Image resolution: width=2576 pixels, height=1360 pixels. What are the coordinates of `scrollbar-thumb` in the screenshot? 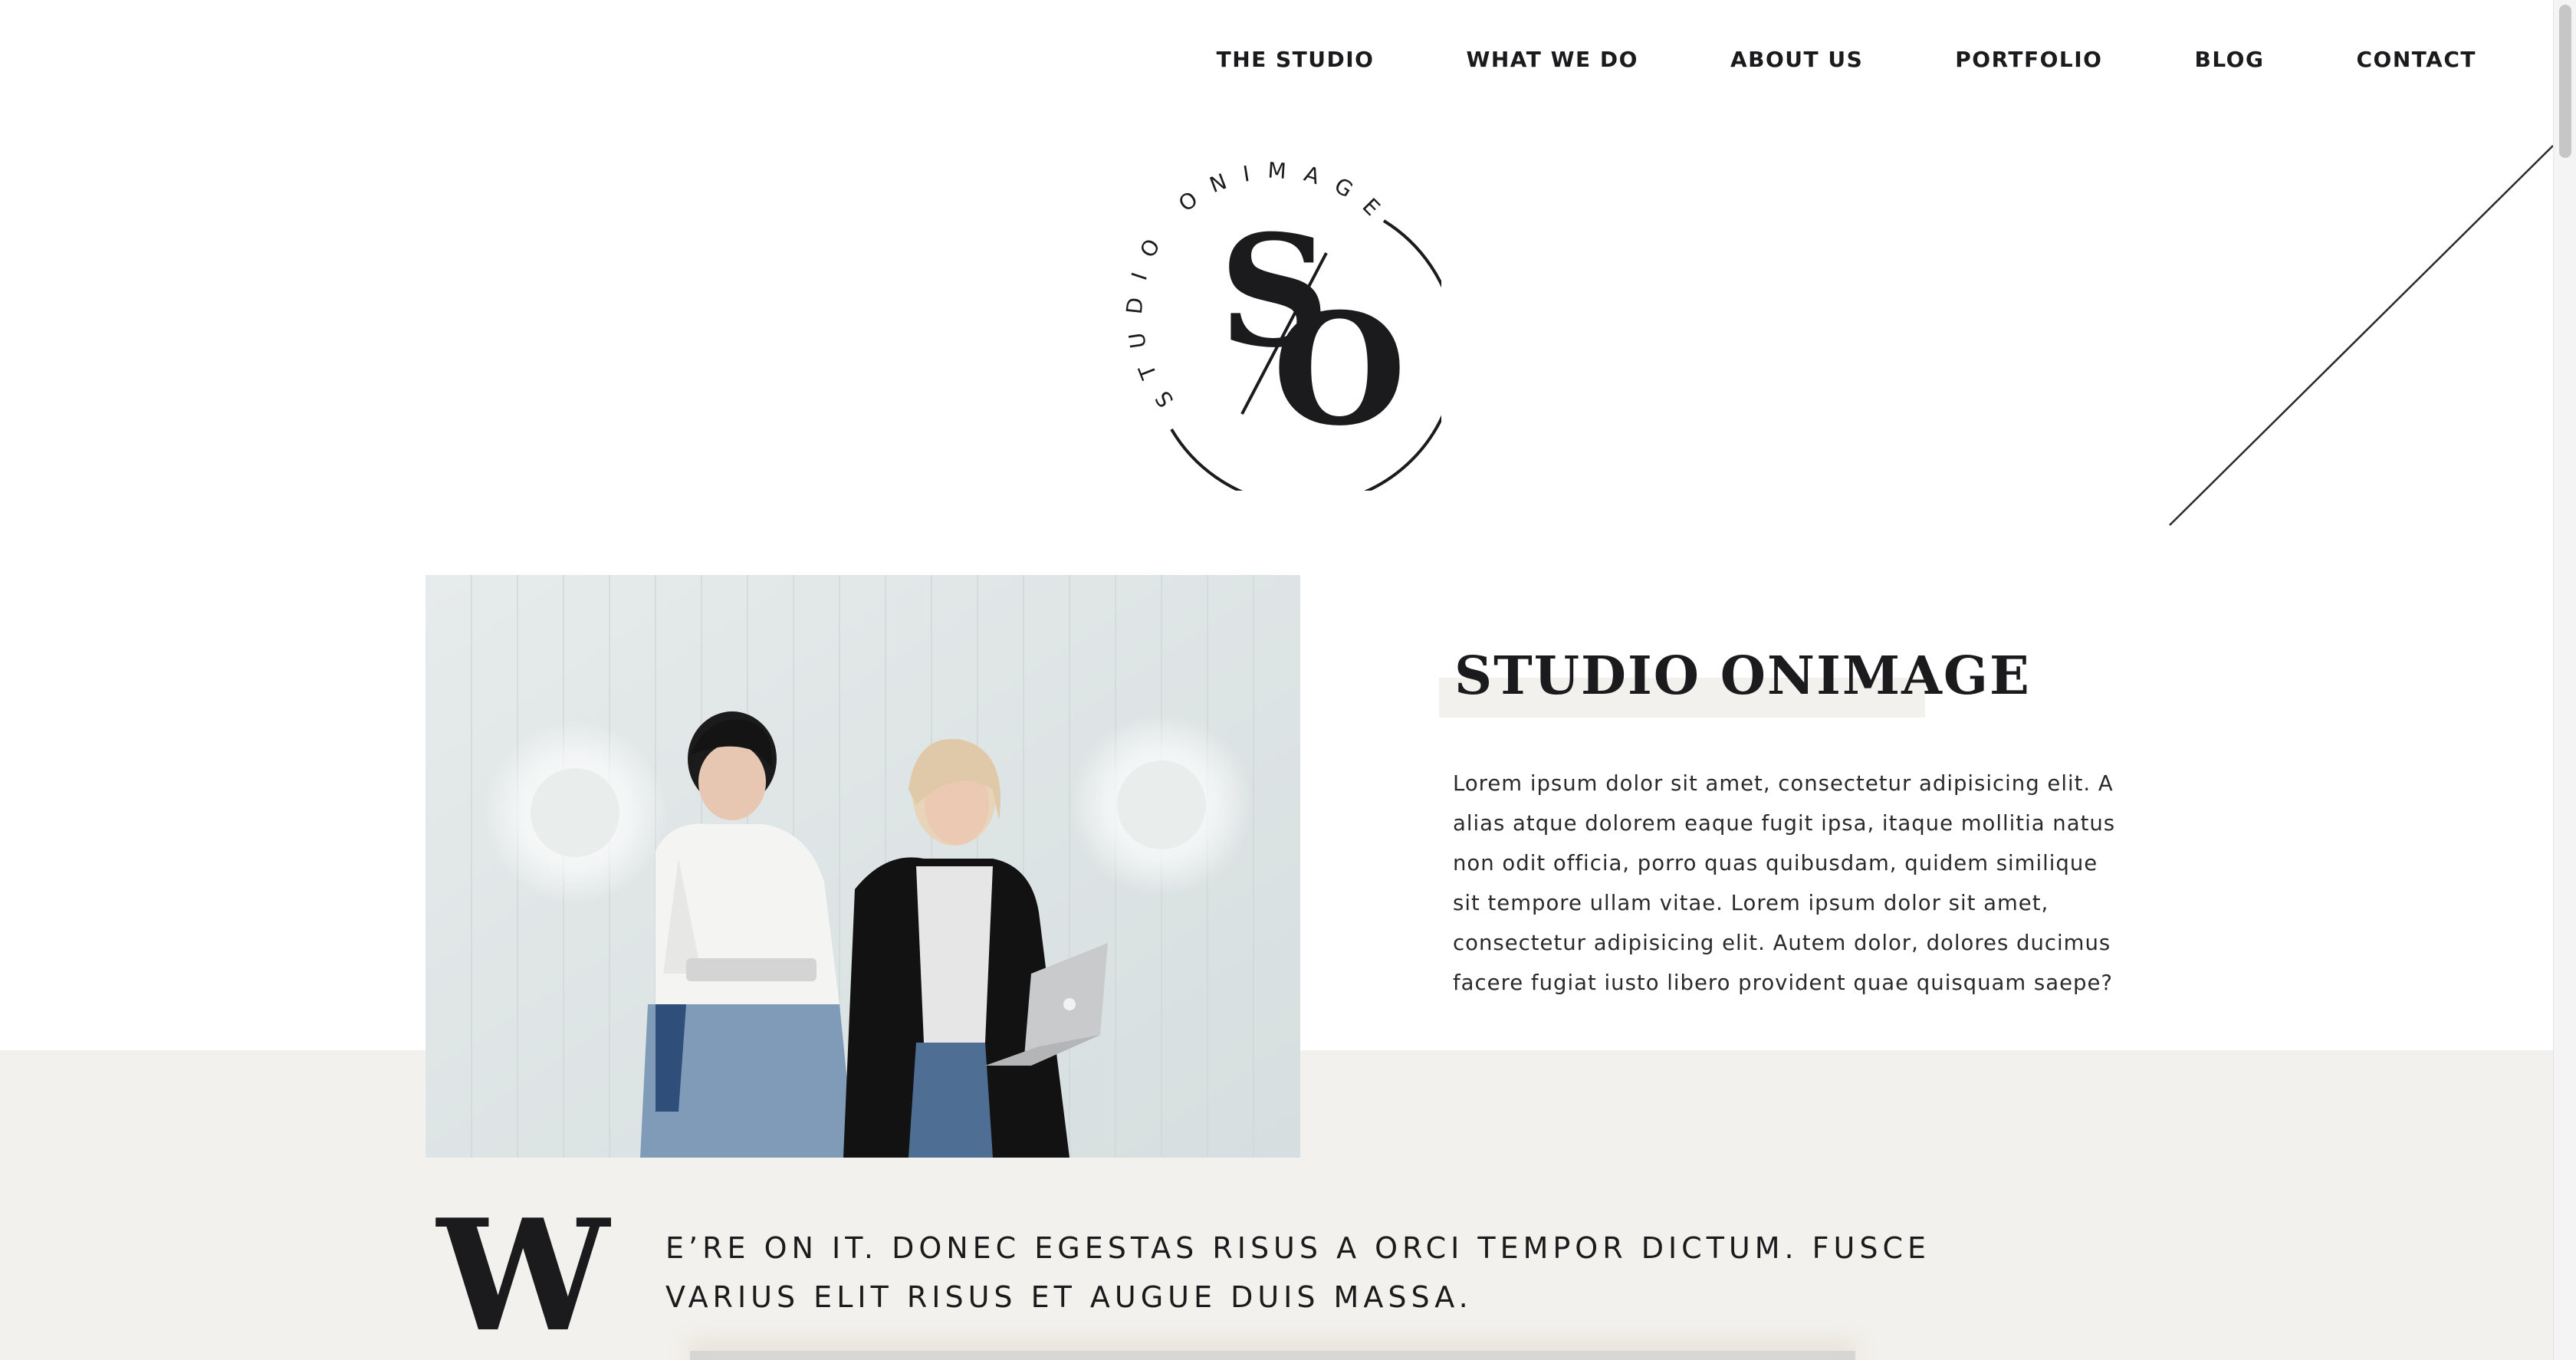 It's located at (2565, 82).